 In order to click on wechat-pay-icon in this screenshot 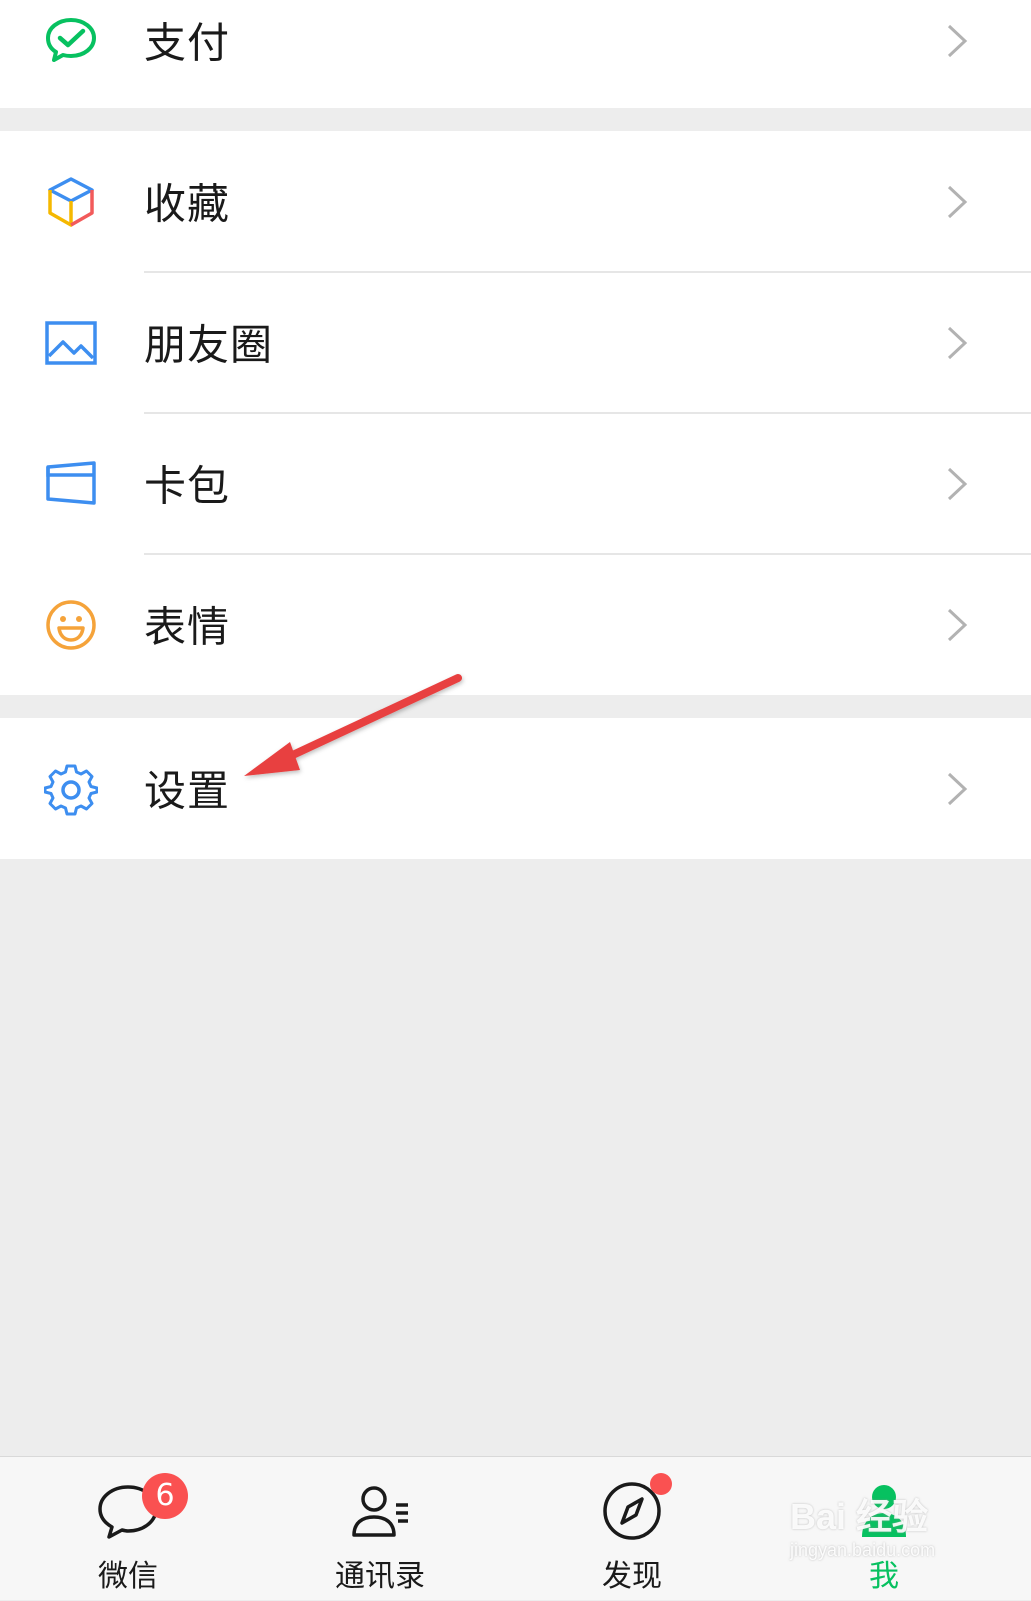, I will do `click(71, 41)`.